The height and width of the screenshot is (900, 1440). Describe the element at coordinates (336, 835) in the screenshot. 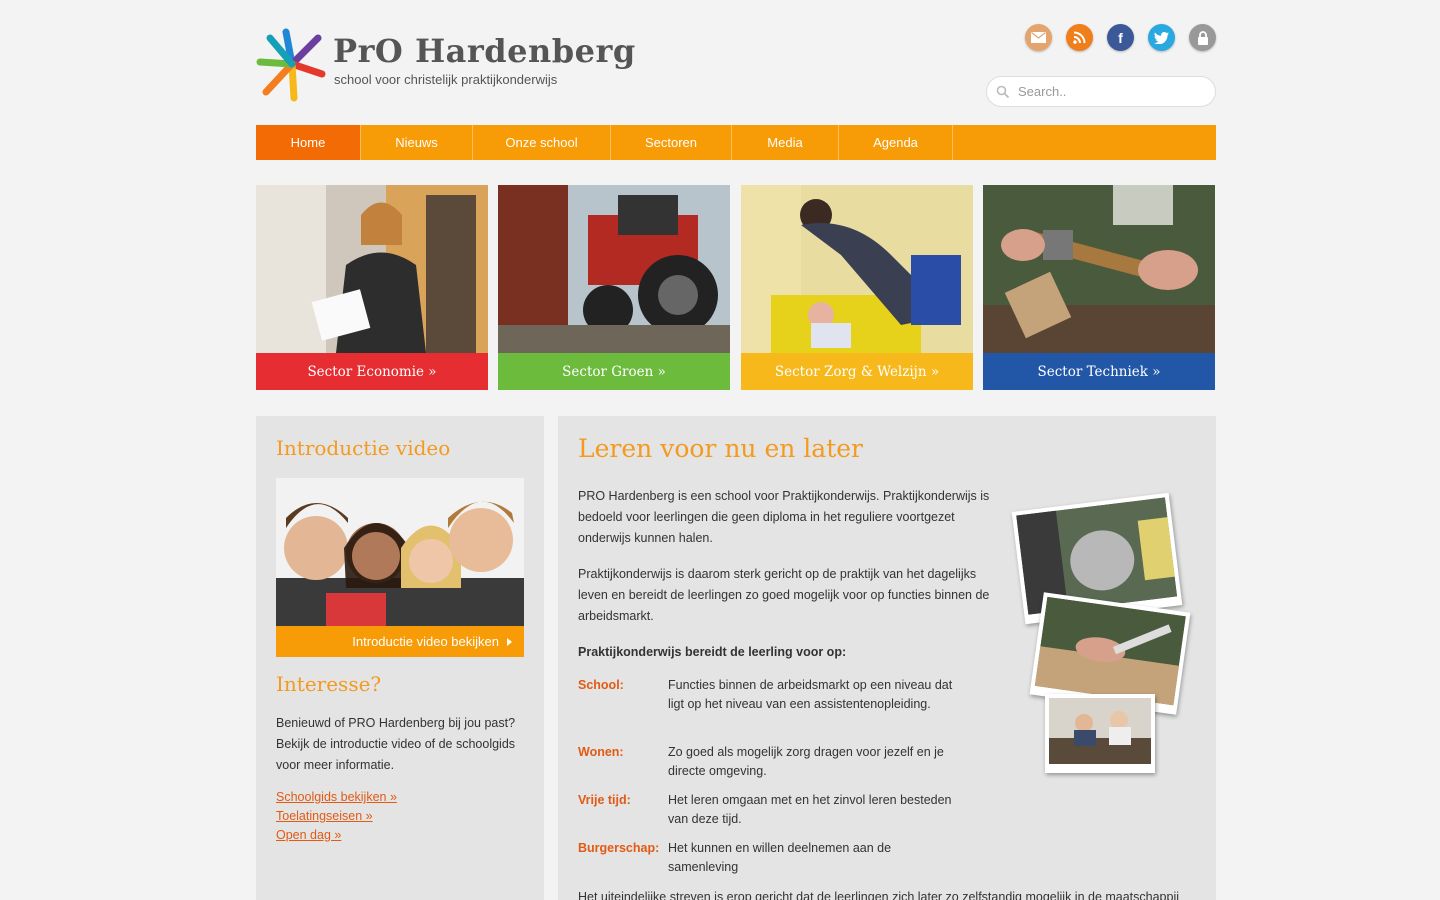

I see `open-dag-link: Open dag »` at that location.